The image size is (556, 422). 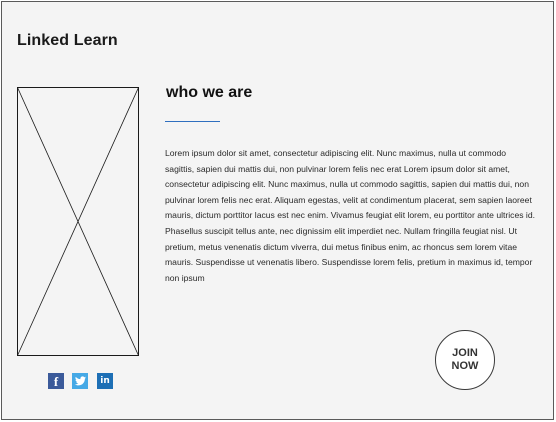 I want to click on section-heading: who we are, so click(x=209, y=92).